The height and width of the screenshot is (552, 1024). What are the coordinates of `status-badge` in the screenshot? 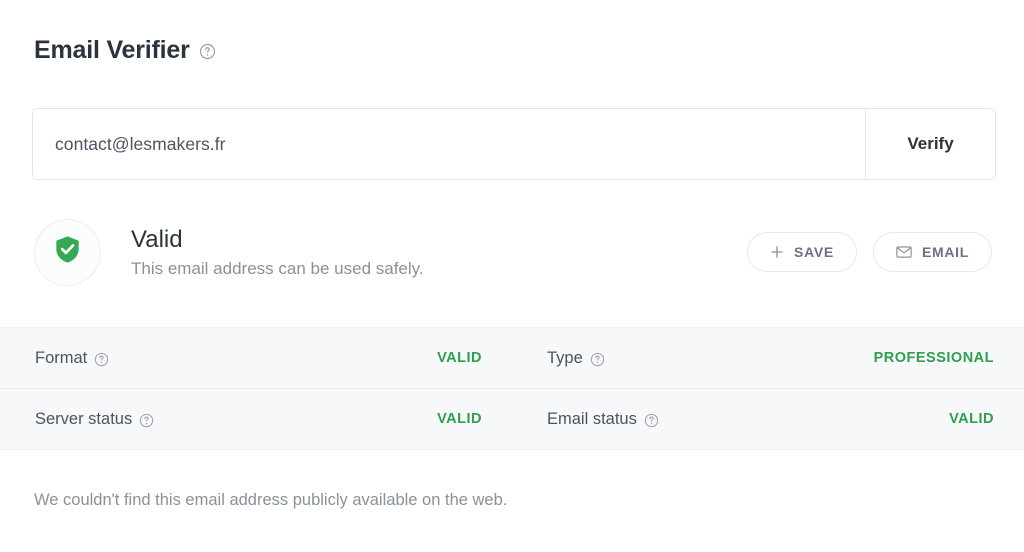 It's located at (67, 252).